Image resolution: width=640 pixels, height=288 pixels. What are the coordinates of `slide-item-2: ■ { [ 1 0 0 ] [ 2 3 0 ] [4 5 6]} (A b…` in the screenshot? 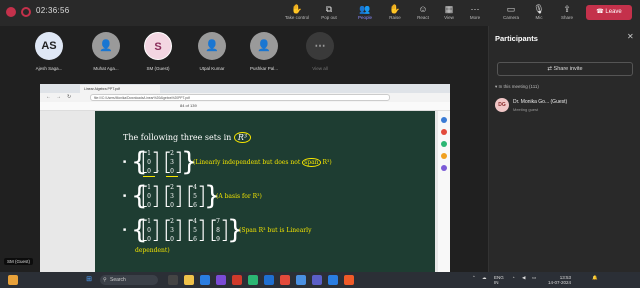 It's located at (273, 197).